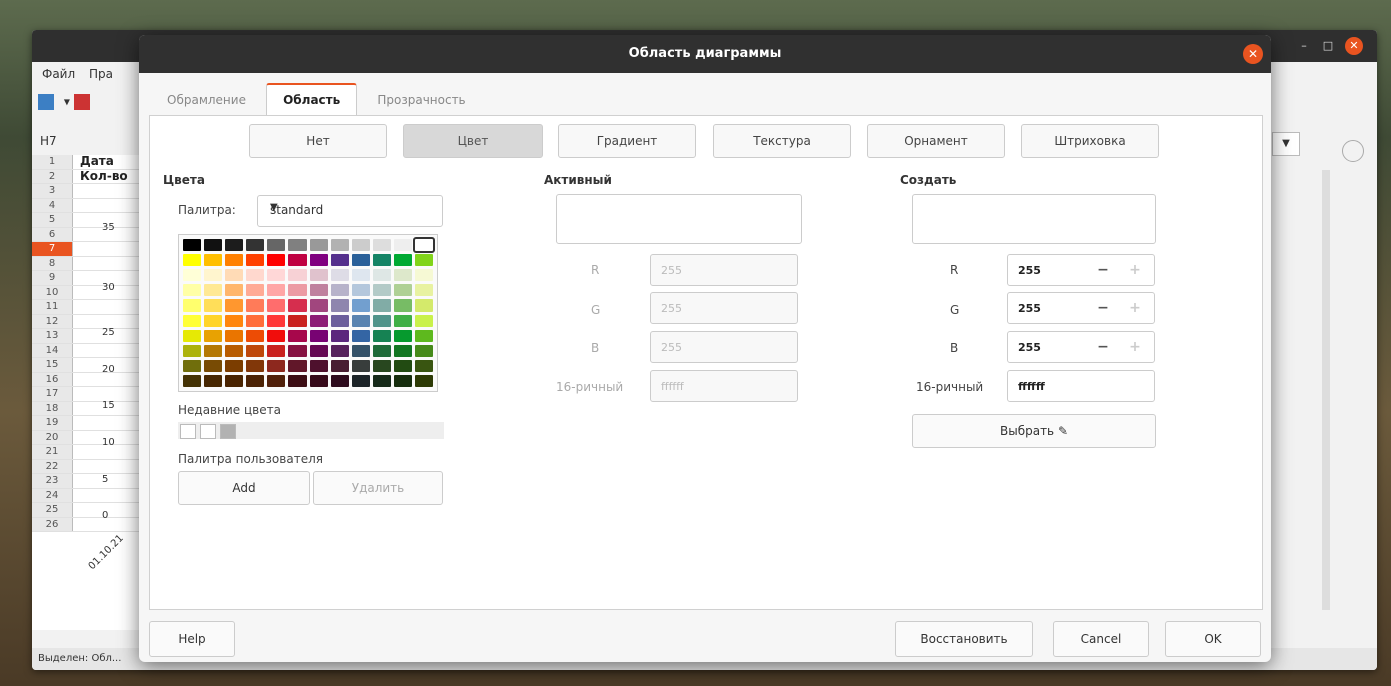 The width and height of the screenshot is (1391, 686). What do you see at coordinates (52, 466) in the screenshot?
I see `row-number: 22` at bounding box center [52, 466].